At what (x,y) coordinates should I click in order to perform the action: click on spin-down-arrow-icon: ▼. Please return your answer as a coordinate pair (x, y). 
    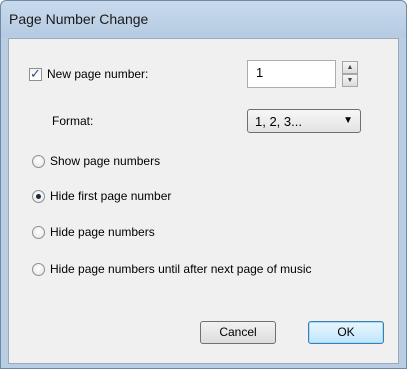
    Looking at the image, I should click on (350, 80).